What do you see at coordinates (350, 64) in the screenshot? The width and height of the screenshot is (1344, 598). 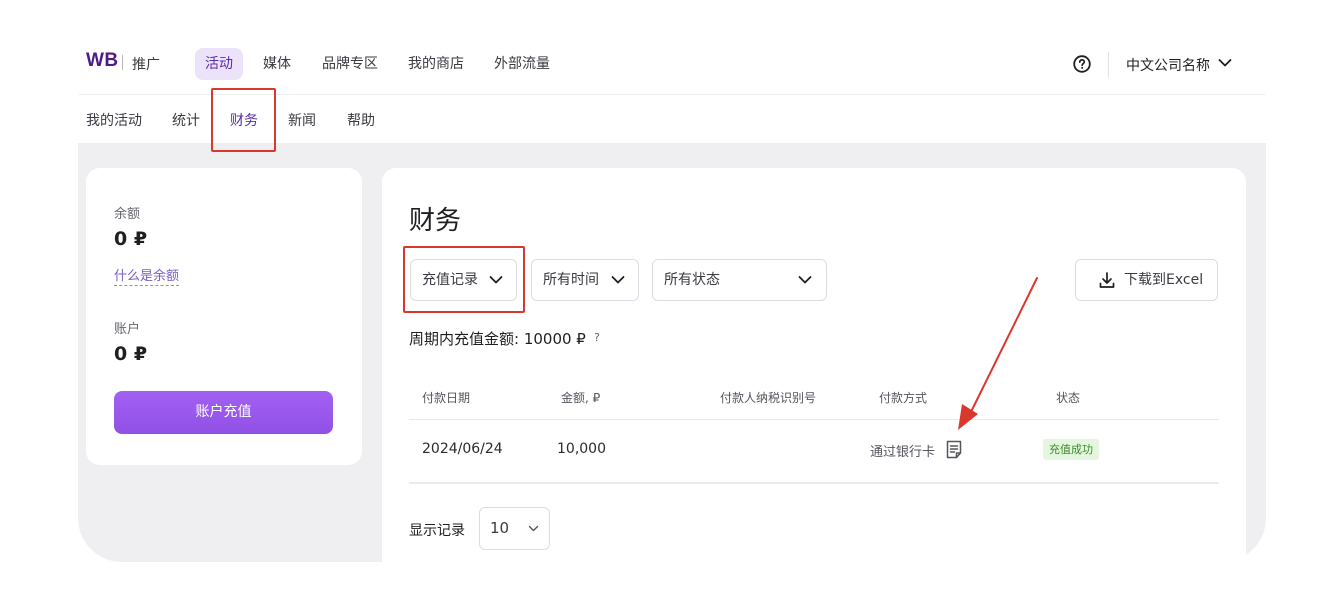 I see `topnav-item-brand-zone: 品牌专区` at bounding box center [350, 64].